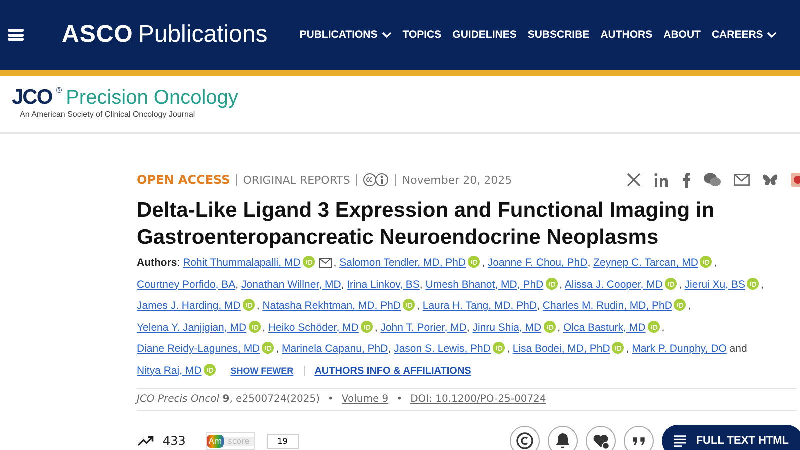 The height and width of the screenshot is (450, 800). What do you see at coordinates (186, 284) in the screenshot?
I see `author-link: Courtney Porfido, BA` at bounding box center [186, 284].